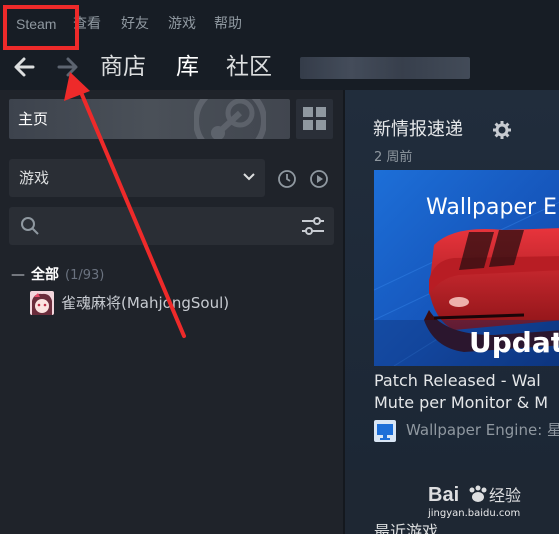  Describe the element at coordinates (145, 303) in the screenshot. I see `game-name: 雀魂麻将(MahjongSoul)` at that location.